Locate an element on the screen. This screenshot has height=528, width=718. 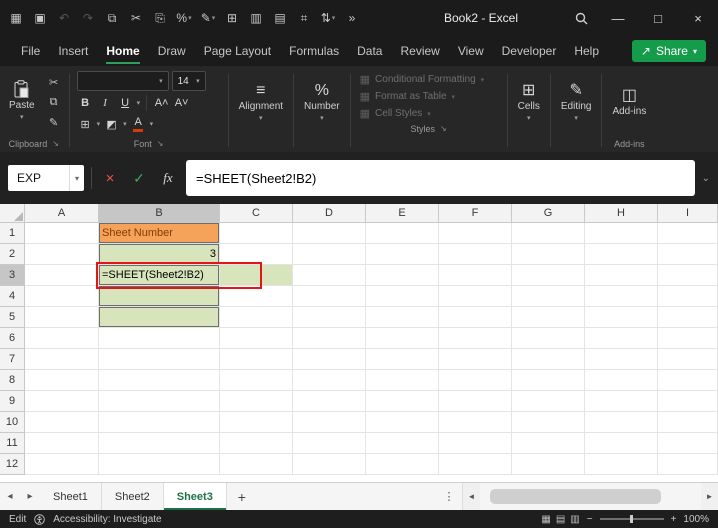
cell-D11 is located at coordinates (329, 443).